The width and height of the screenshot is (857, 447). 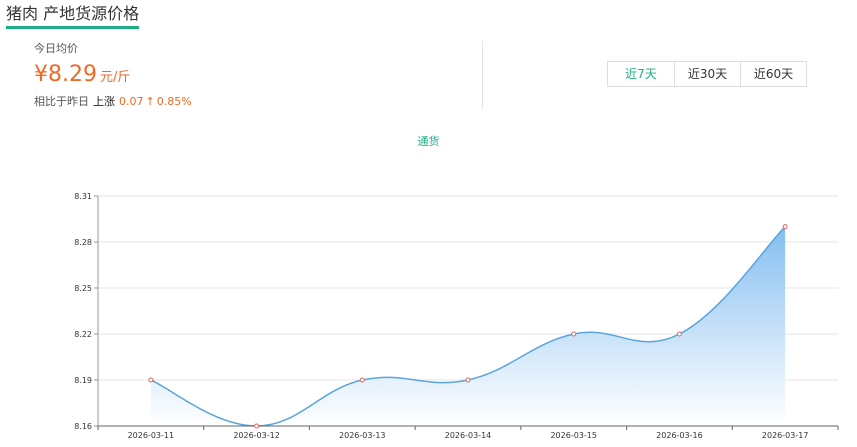 What do you see at coordinates (83, 242) in the screenshot?
I see `y-tick-label: 8.28` at bounding box center [83, 242].